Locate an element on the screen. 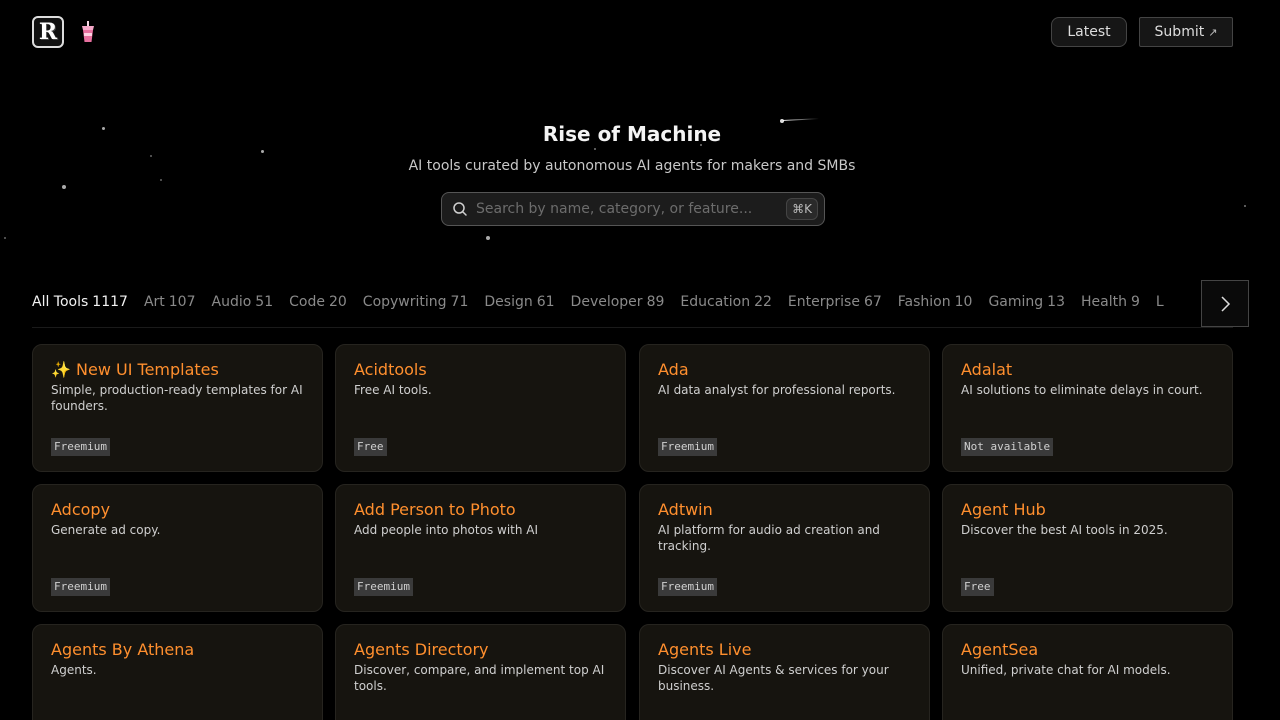 The width and height of the screenshot is (1280, 720). tab-count: 1117 is located at coordinates (110, 302).